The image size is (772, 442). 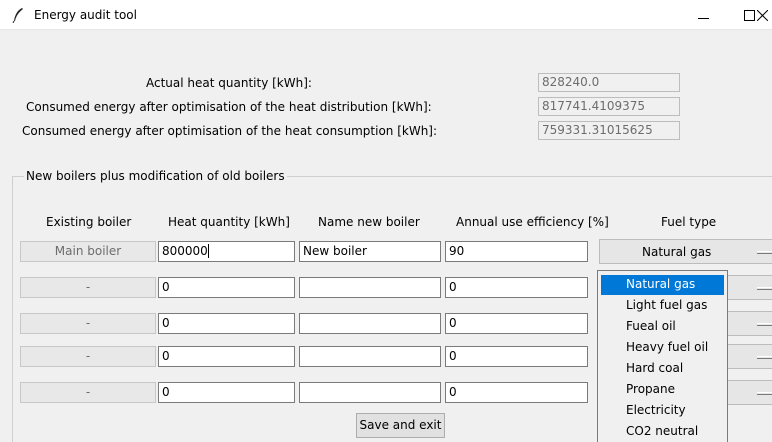 What do you see at coordinates (85, 15) in the screenshot?
I see `window-title: Energy audit tool` at bounding box center [85, 15].